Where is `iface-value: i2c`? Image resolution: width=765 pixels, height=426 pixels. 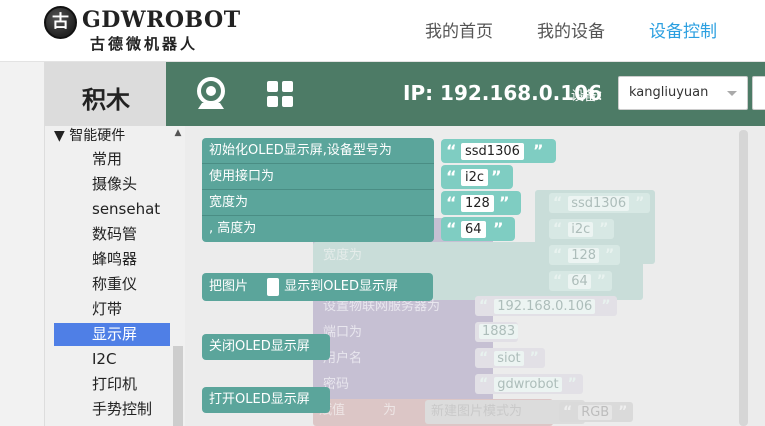 iface-value: i2c is located at coordinates (475, 177).